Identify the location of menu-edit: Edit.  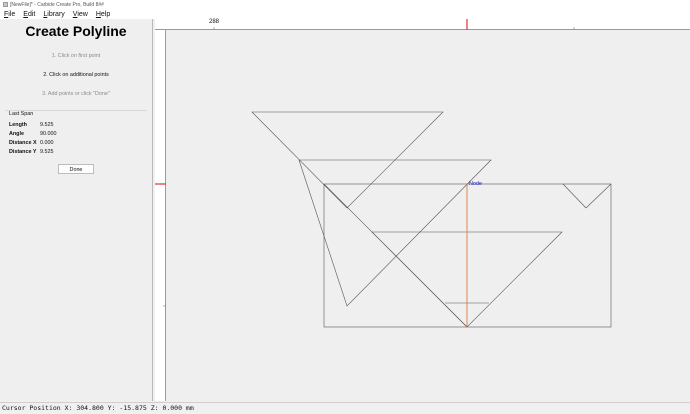
(29, 14).